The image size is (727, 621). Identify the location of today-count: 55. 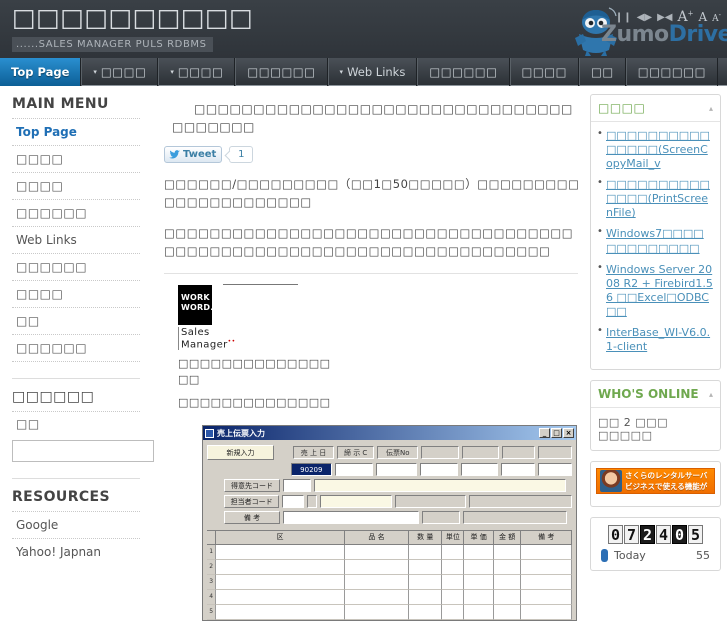
(703, 556).